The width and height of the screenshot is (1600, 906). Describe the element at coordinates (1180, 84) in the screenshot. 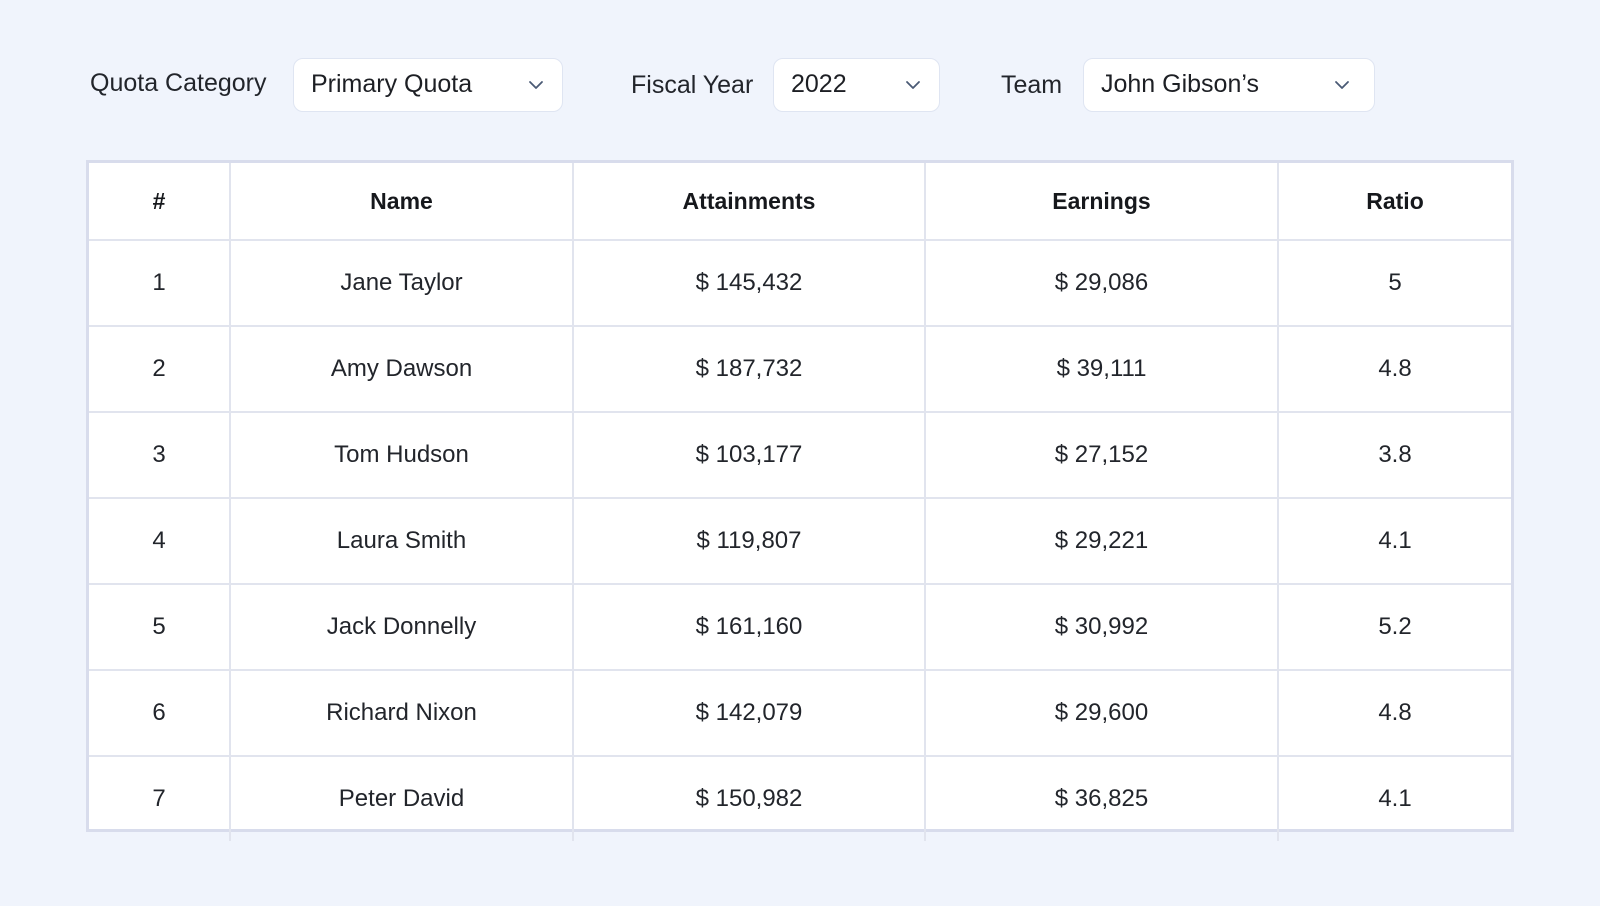

I see `team-value: John Gibson’s` at that location.